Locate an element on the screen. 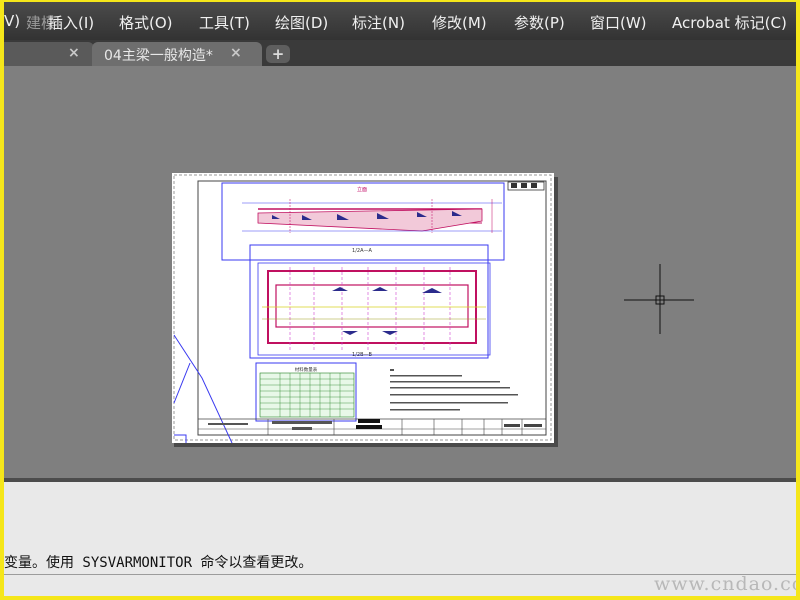 This screenshot has height=600, width=800. watermark: www.cndao.com is located at coordinates (725, 584).